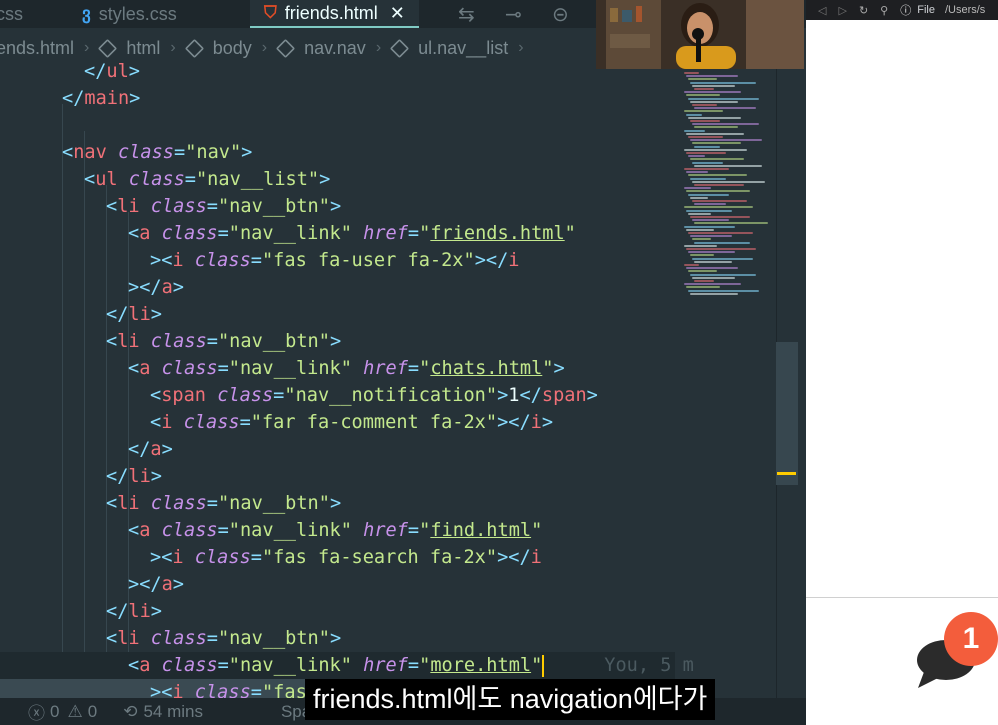  I want to click on code-text: </ul>, so click(112, 71).